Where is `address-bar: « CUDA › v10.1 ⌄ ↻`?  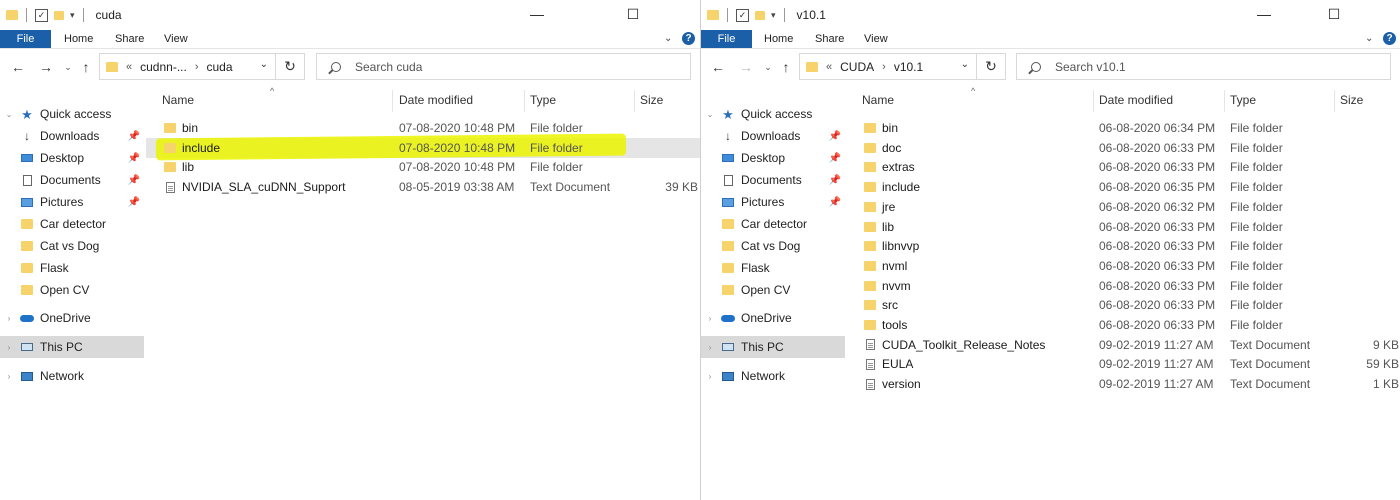
address-bar: « CUDA › v10.1 ⌄ ↻ is located at coordinates (902, 66).